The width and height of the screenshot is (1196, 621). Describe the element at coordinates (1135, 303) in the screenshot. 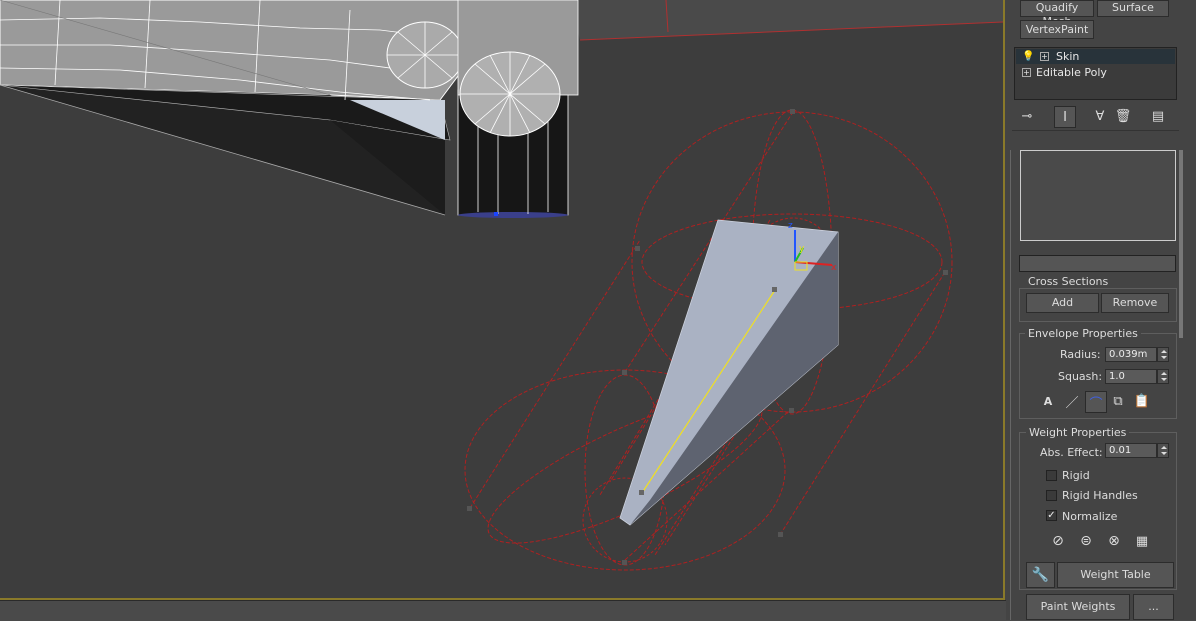

I see `remove-cross-section-button: Remove` at that location.